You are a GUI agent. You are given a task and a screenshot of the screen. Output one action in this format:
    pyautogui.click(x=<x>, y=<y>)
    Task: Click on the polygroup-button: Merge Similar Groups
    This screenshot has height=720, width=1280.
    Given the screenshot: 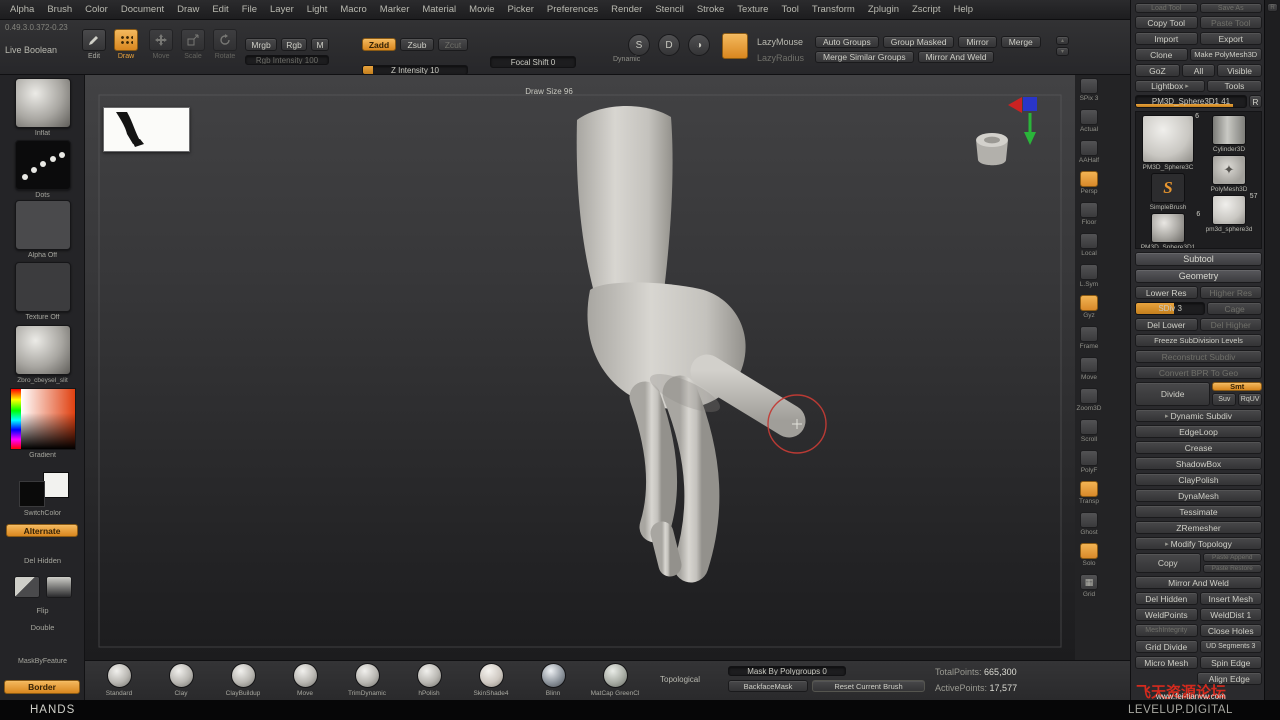 What is the action you would take?
    pyautogui.click(x=864, y=57)
    